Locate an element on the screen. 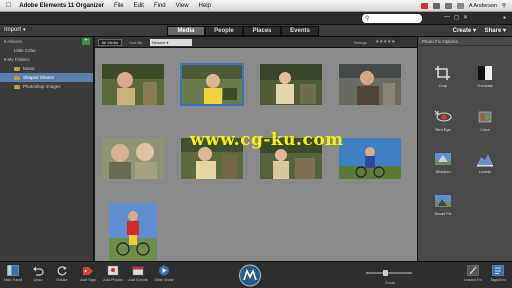 This screenshot has width=512, height=288. restore-icon: ◻ is located at coordinates (456, 17).